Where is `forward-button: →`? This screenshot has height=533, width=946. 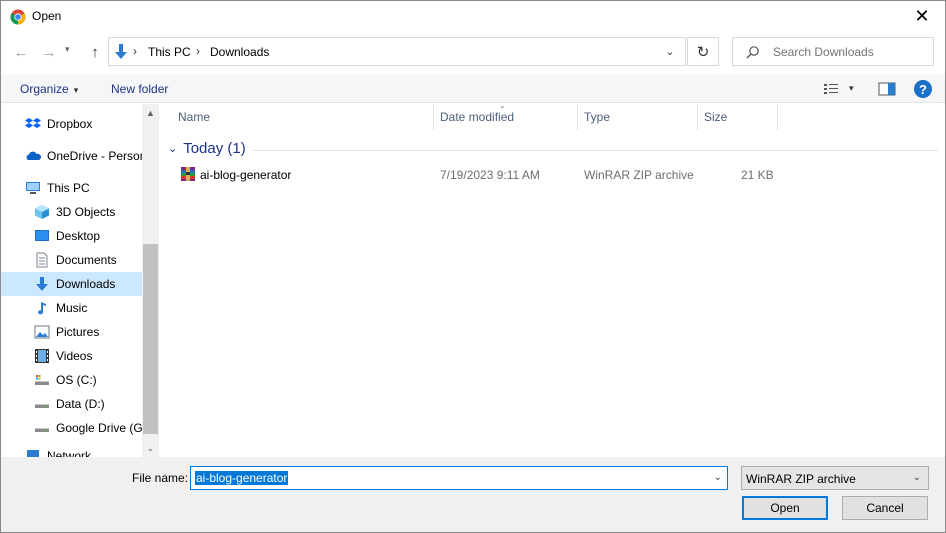 forward-button: → is located at coordinates (49, 52).